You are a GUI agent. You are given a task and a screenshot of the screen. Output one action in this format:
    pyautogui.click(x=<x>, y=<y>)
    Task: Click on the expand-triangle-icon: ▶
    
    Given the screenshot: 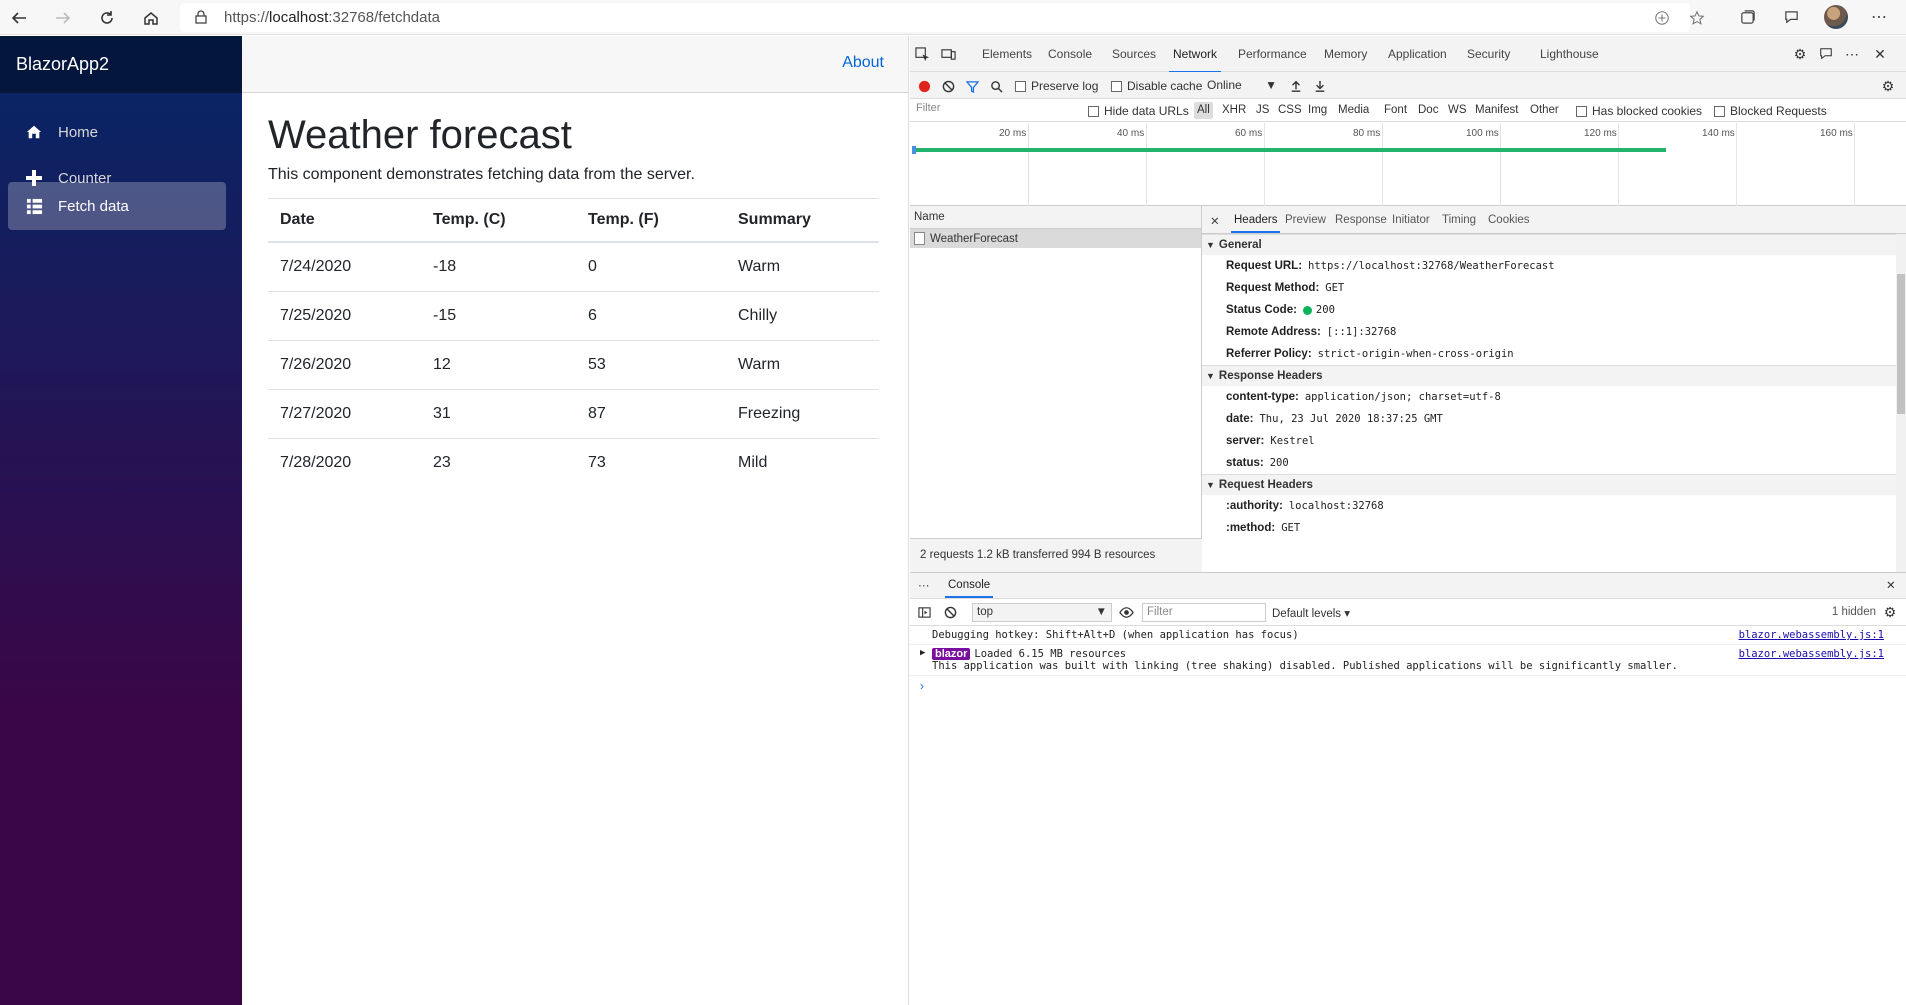 What is the action you would take?
    pyautogui.click(x=922, y=653)
    